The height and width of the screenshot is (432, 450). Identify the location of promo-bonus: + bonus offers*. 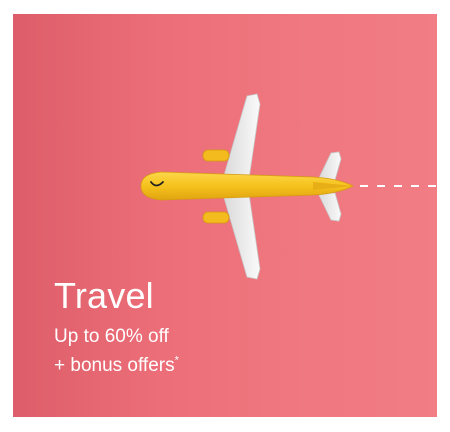
(116, 365).